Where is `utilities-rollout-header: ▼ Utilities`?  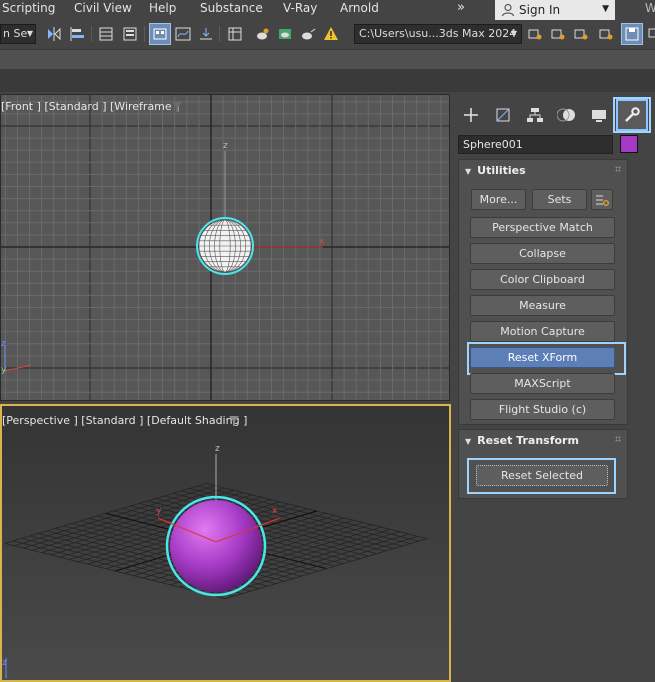
utilities-rollout-header: ▼ Utilities is located at coordinates (495, 170).